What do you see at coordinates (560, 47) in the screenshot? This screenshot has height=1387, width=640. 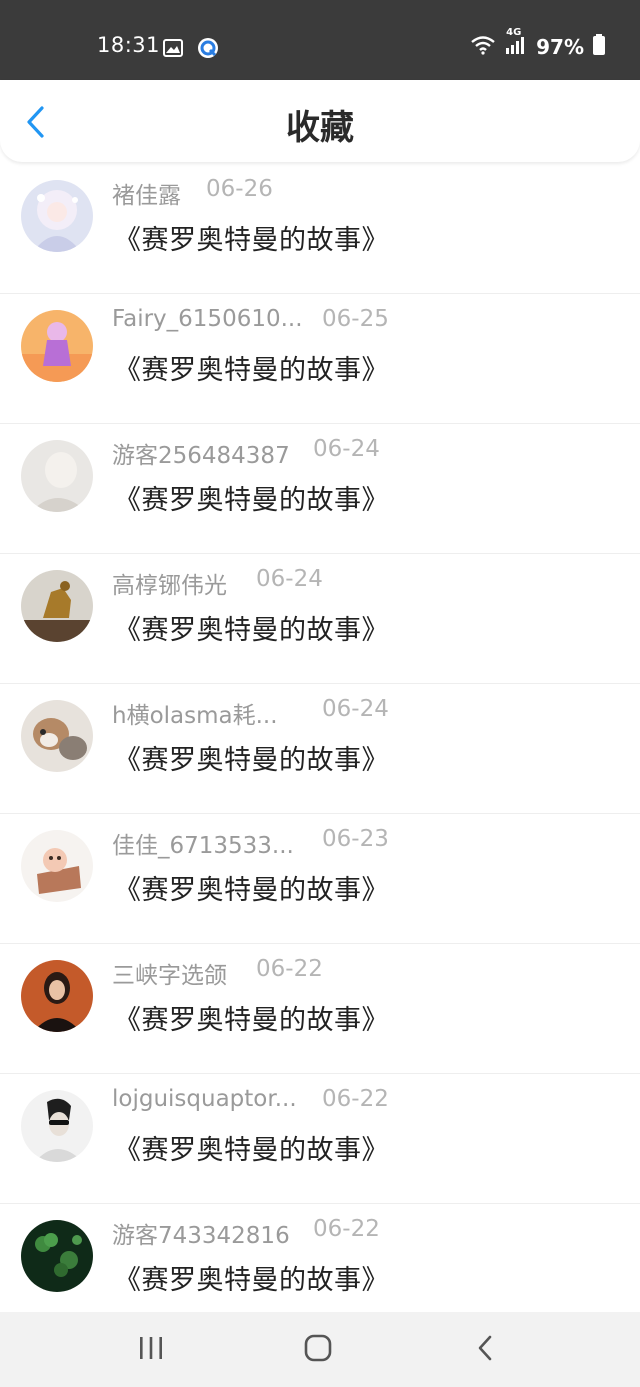 I see `battery-percent: 97%` at bounding box center [560, 47].